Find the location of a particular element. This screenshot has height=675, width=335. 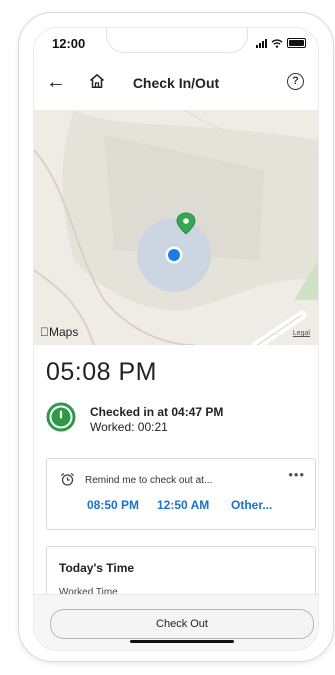

top-nav: ← Check In/Out ? is located at coordinates (176, 84).